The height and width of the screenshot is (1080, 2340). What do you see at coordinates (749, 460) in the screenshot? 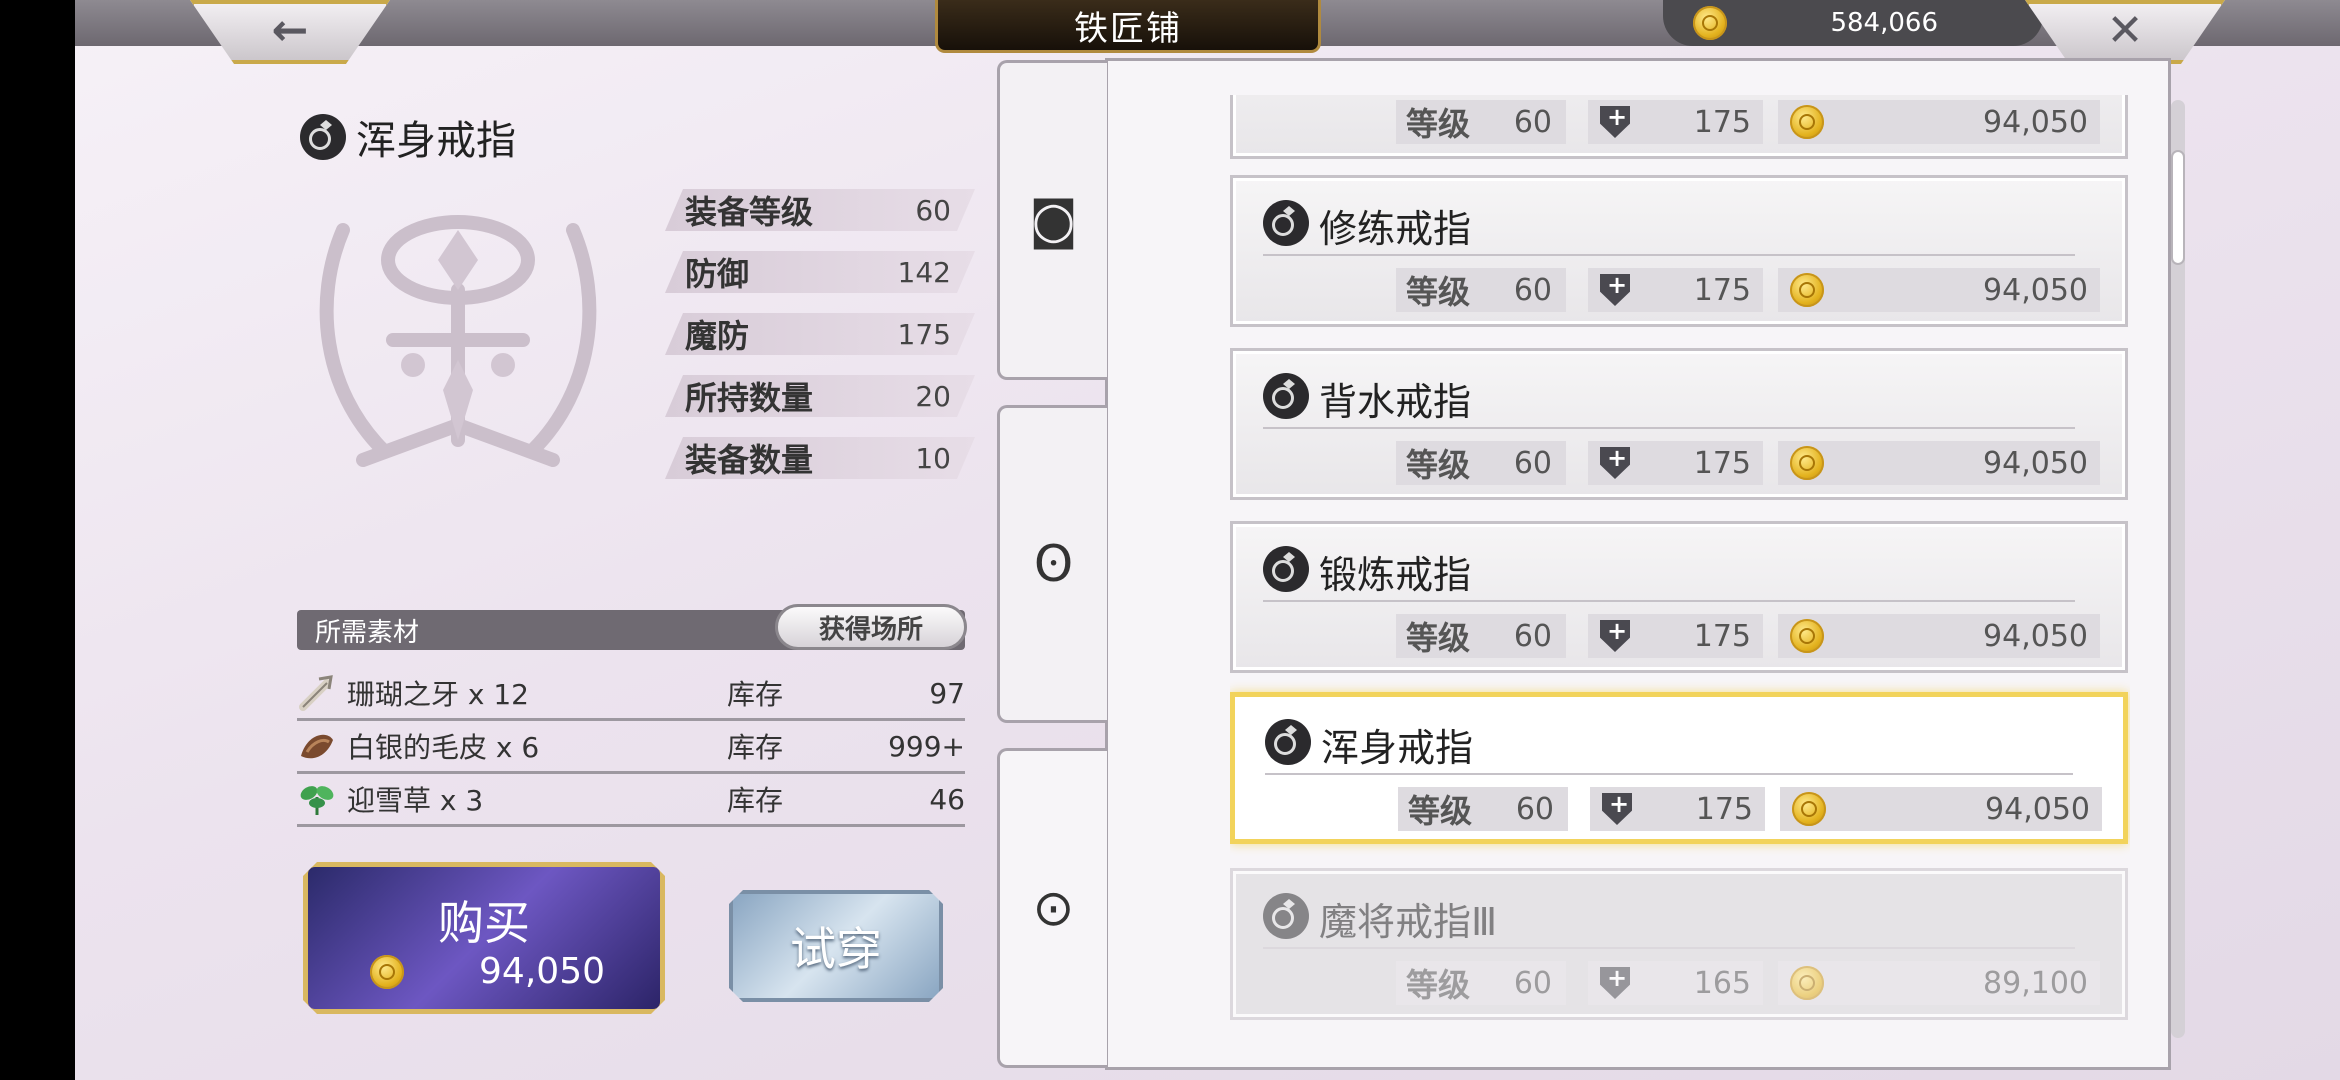
I see `stat-label: 装备数量` at bounding box center [749, 460].